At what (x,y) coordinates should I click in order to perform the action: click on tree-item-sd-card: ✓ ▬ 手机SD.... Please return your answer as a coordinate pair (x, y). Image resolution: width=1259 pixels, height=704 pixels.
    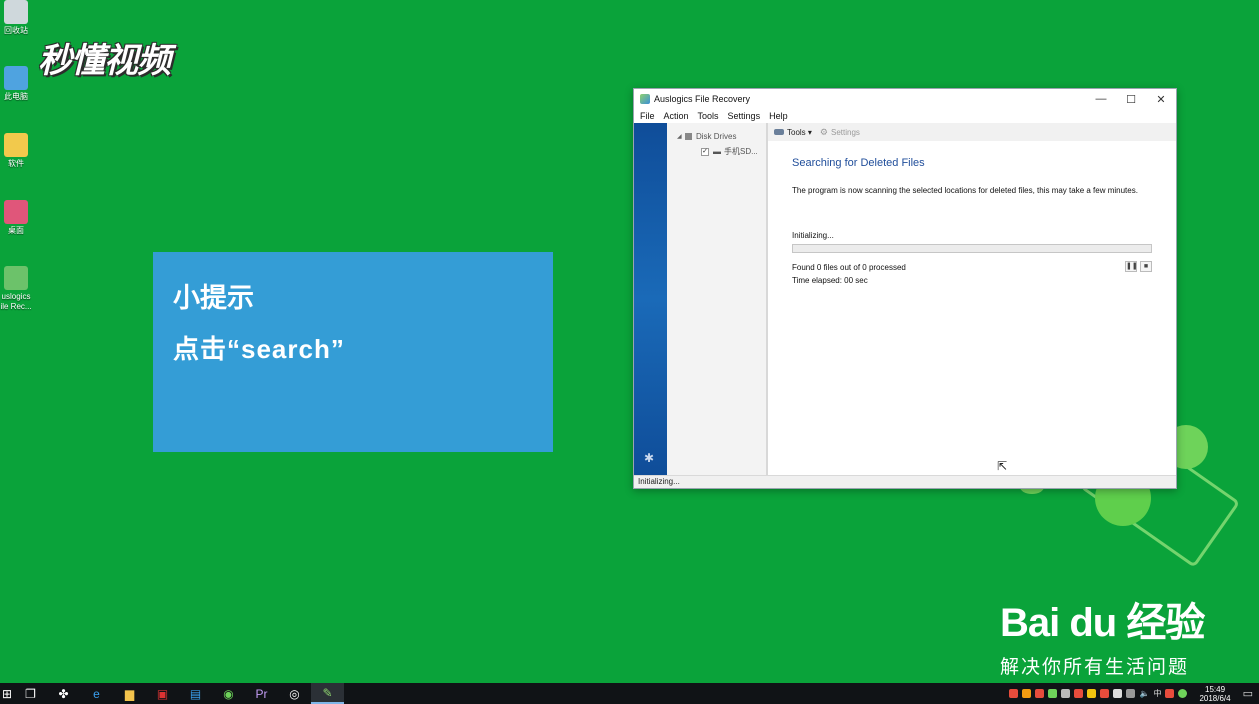
    Looking at the image, I should click on (716, 151).